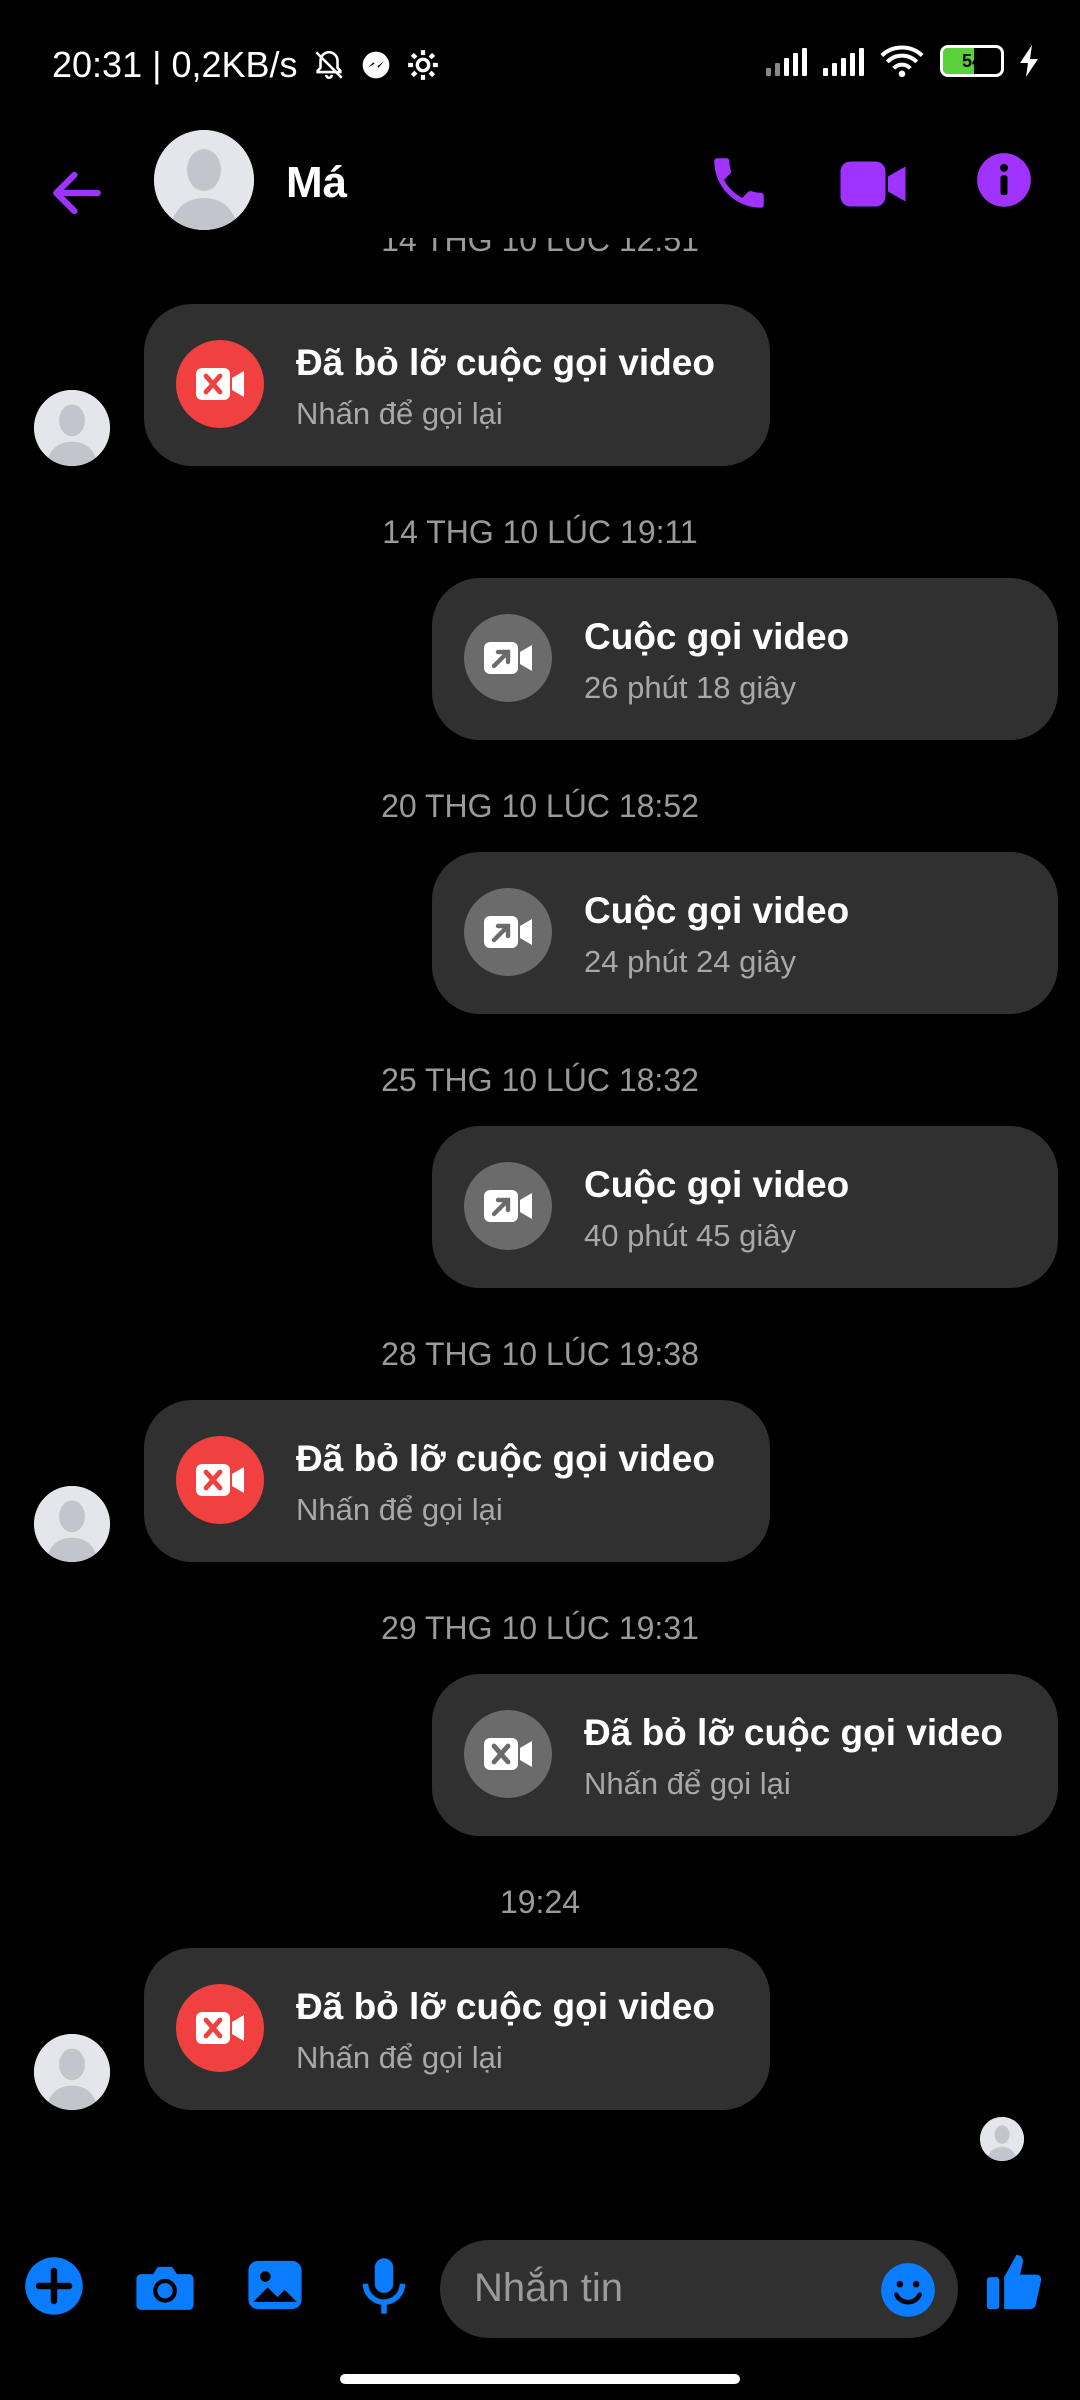 This screenshot has height=2400, width=1080. Describe the element at coordinates (745, 659) in the screenshot. I see `outgoing-call-bubble: Cuộc gọi video 26 phút 18 giây` at that location.